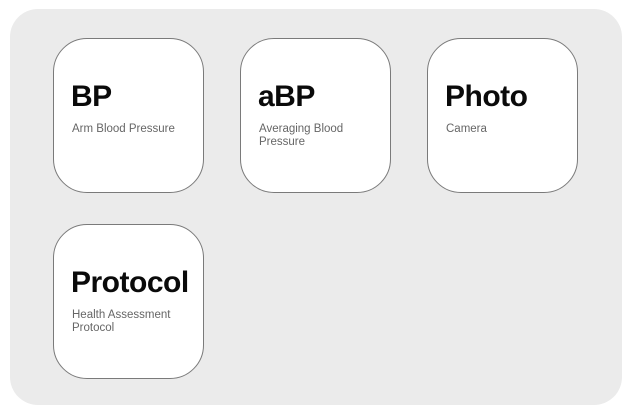 The height and width of the screenshot is (406, 625). What do you see at coordinates (466, 129) in the screenshot?
I see `tile-subtitle: Camera` at bounding box center [466, 129].